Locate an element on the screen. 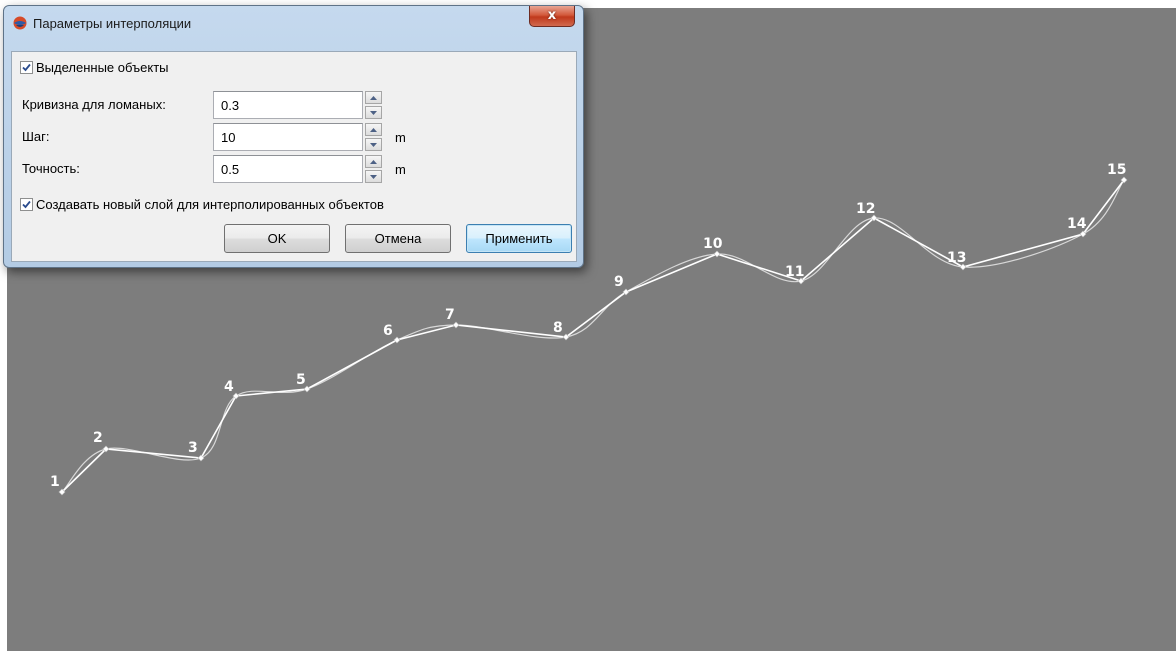 The width and height of the screenshot is (1176, 651). vertex-label: 6 is located at coordinates (388, 331).